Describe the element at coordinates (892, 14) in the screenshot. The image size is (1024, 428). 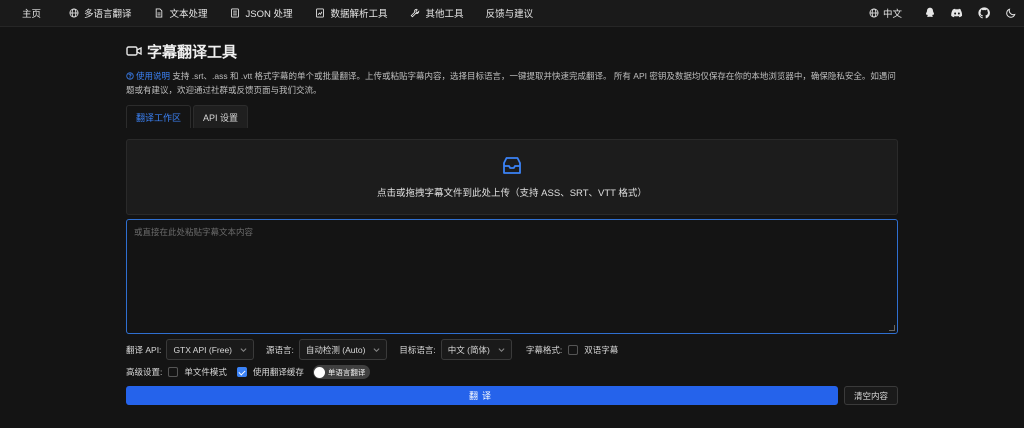
I see `language-label: 中文` at that location.